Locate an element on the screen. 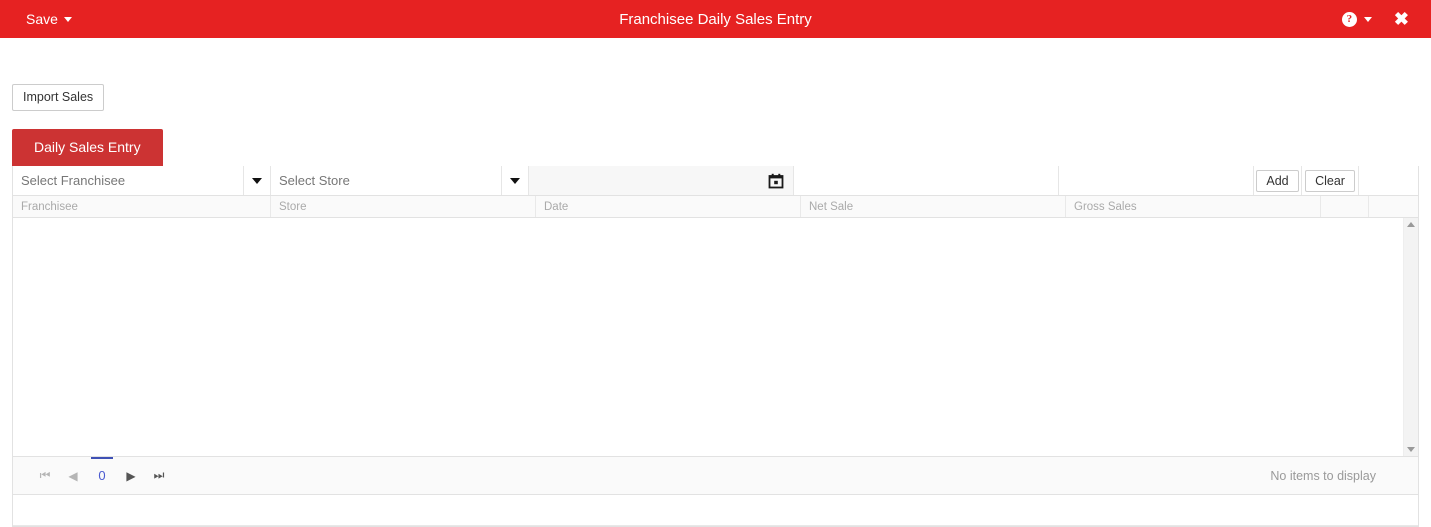 This screenshot has height=527, width=1431. clear-button-cell: Clear is located at coordinates (1330, 180).